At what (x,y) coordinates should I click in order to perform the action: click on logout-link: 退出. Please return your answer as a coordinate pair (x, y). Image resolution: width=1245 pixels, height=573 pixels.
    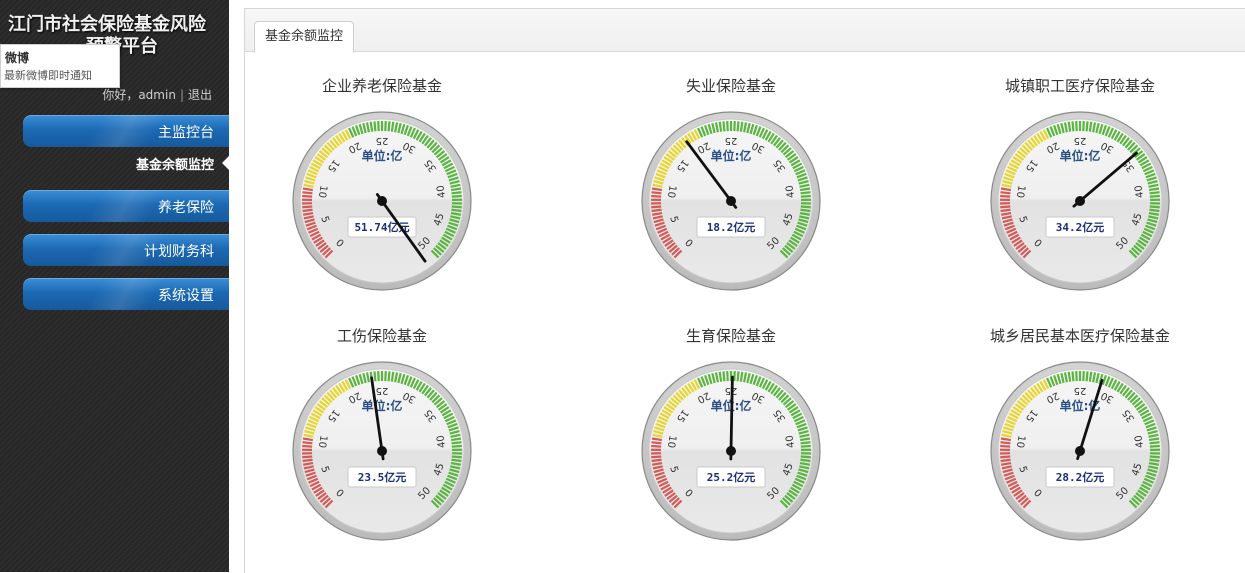
    Looking at the image, I should click on (200, 95).